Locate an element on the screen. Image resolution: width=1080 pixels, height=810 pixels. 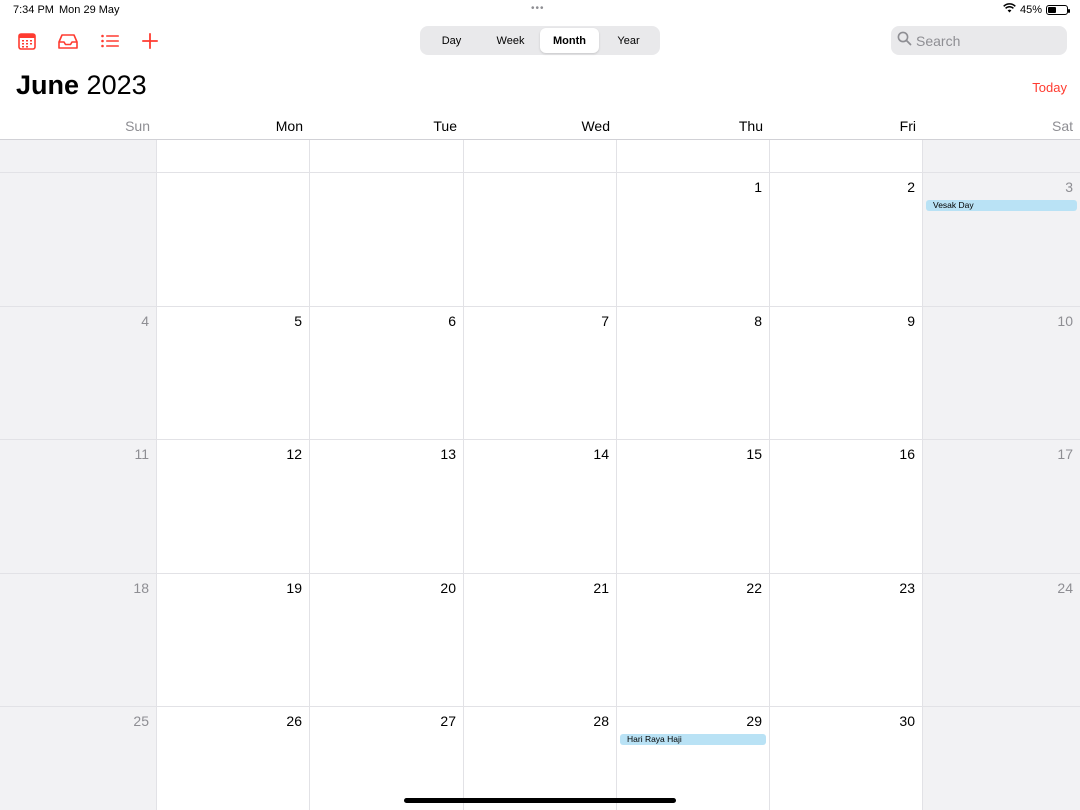
status-right: 45% is located at coordinates (1036, 9).